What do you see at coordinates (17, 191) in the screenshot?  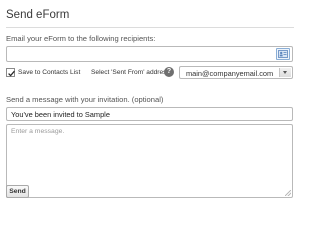 I see `send-button: Send` at bounding box center [17, 191].